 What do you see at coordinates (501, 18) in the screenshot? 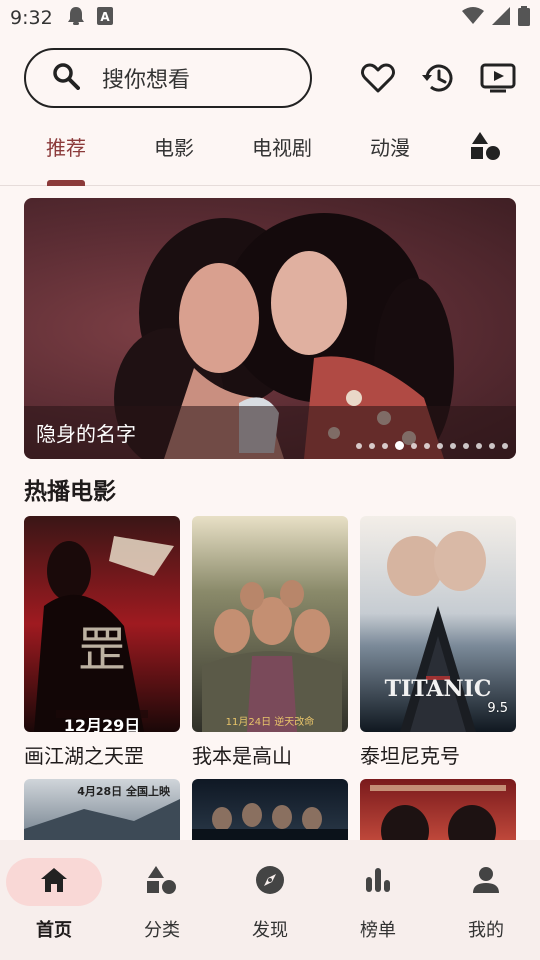
I see `signal-icon` at bounding box center [501, 18].